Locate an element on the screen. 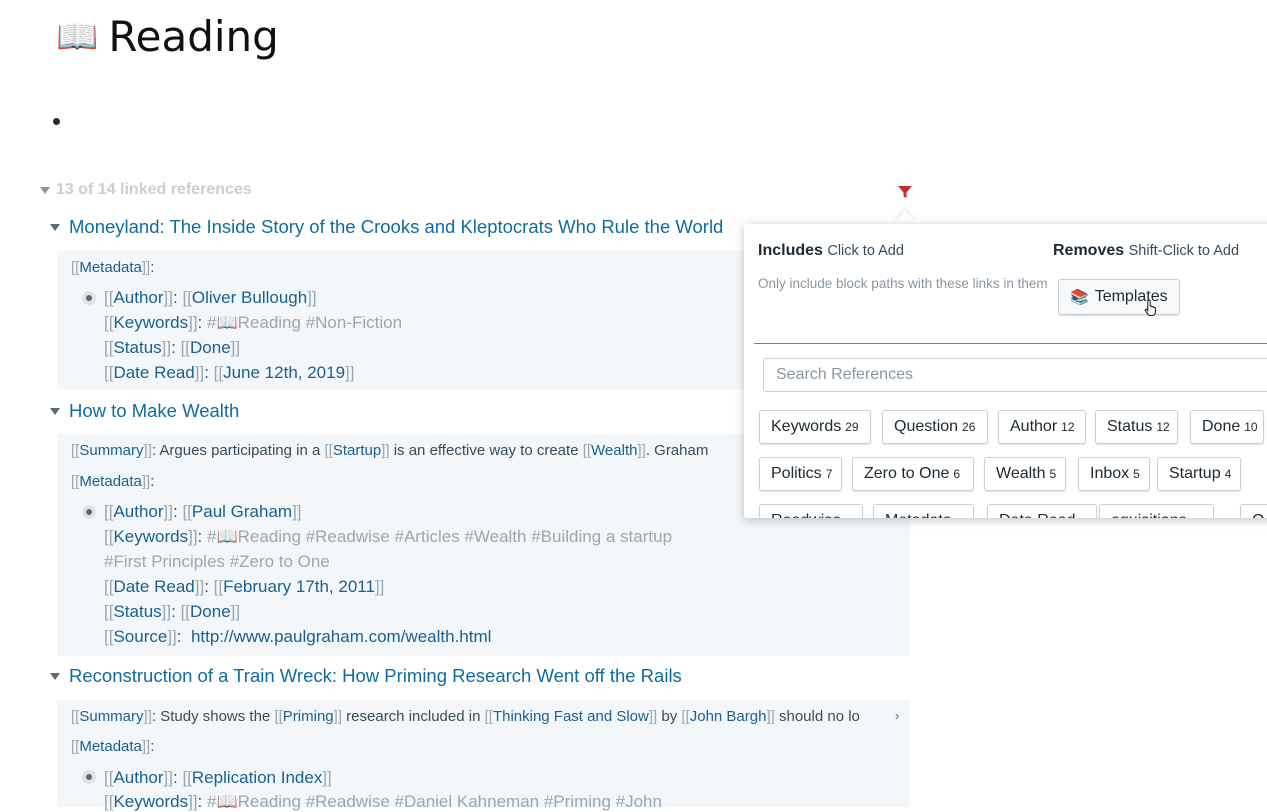  keywords-line-continued: #First Principles #Zero to One is located at coordinates (217, 562).